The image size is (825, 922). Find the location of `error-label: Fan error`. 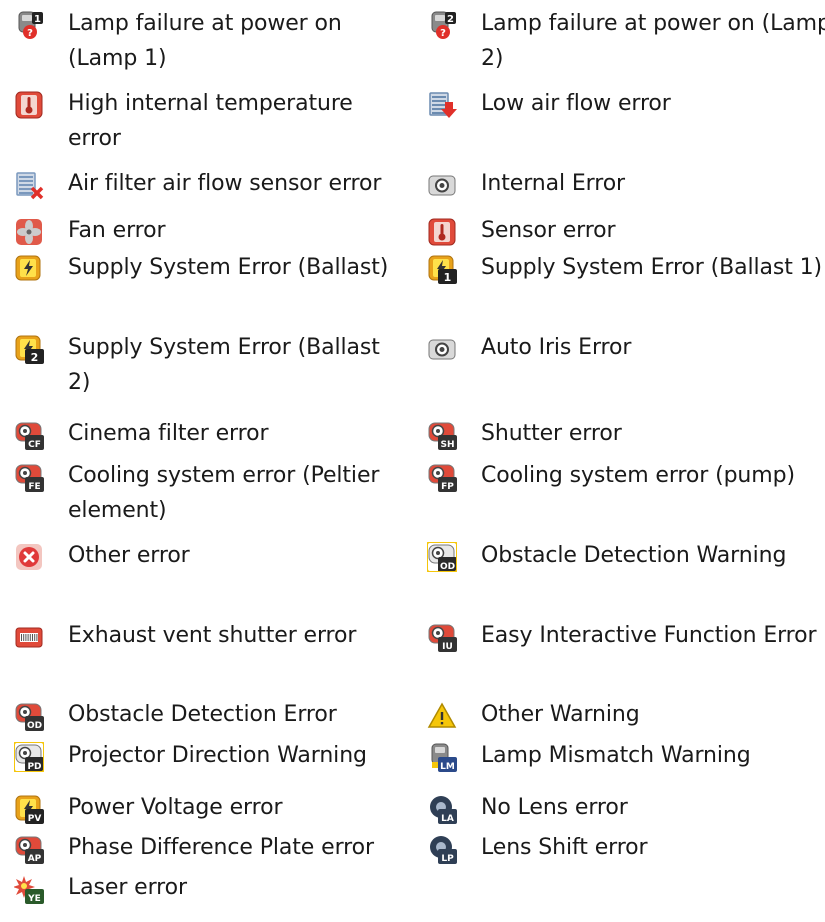

error-label: Fan error is located at coordinates (117, 230).